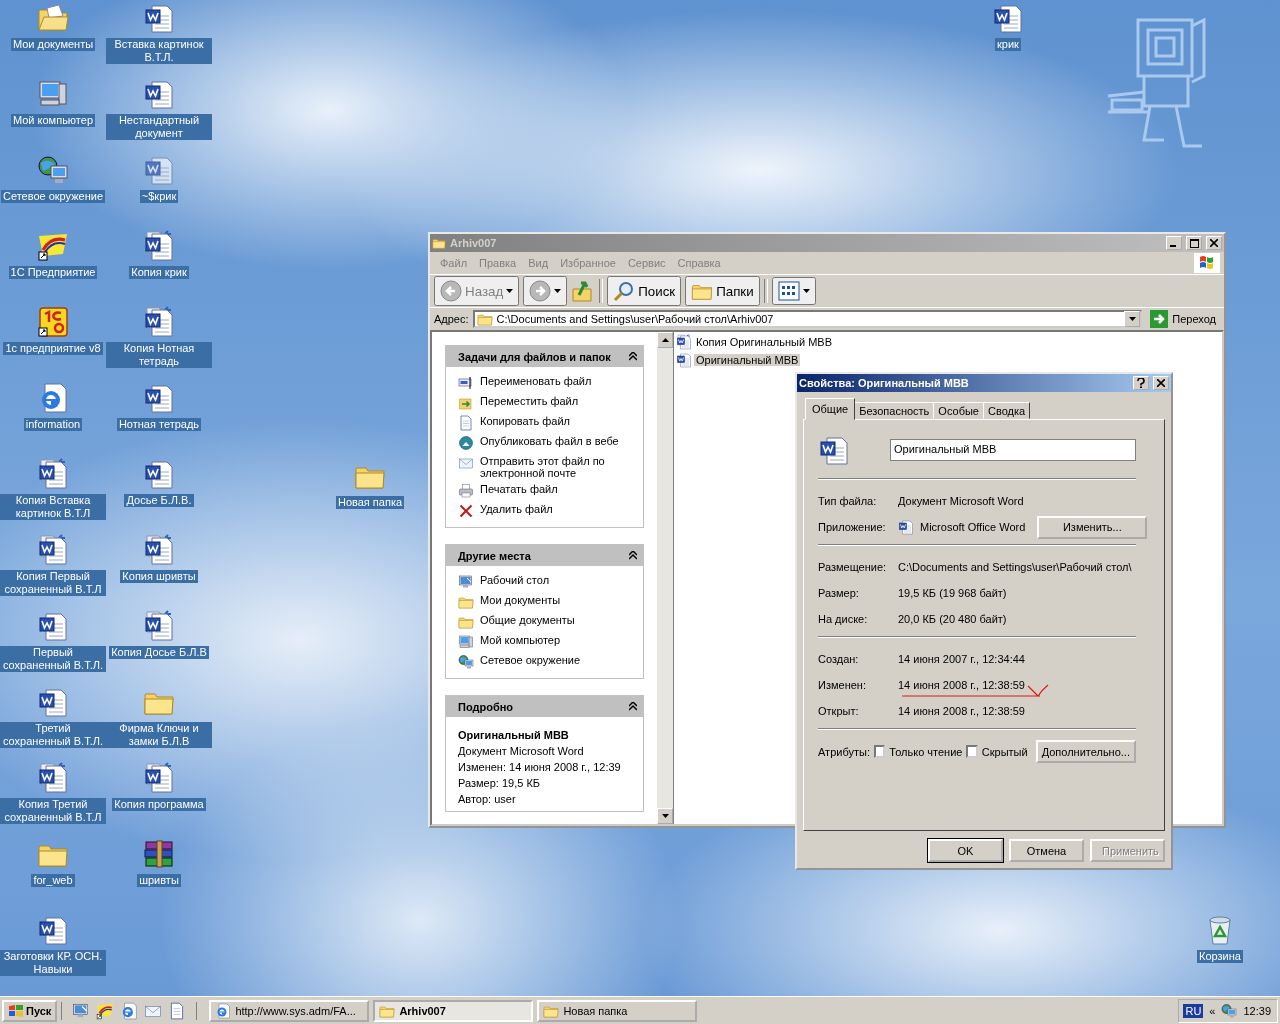 Image resolution: width=1280 pixels, height=1024 pixels. What do you see at coordinates (665, 340) in the screenshot?
I see `scroll-up-button` at bounding box center [665, 340].